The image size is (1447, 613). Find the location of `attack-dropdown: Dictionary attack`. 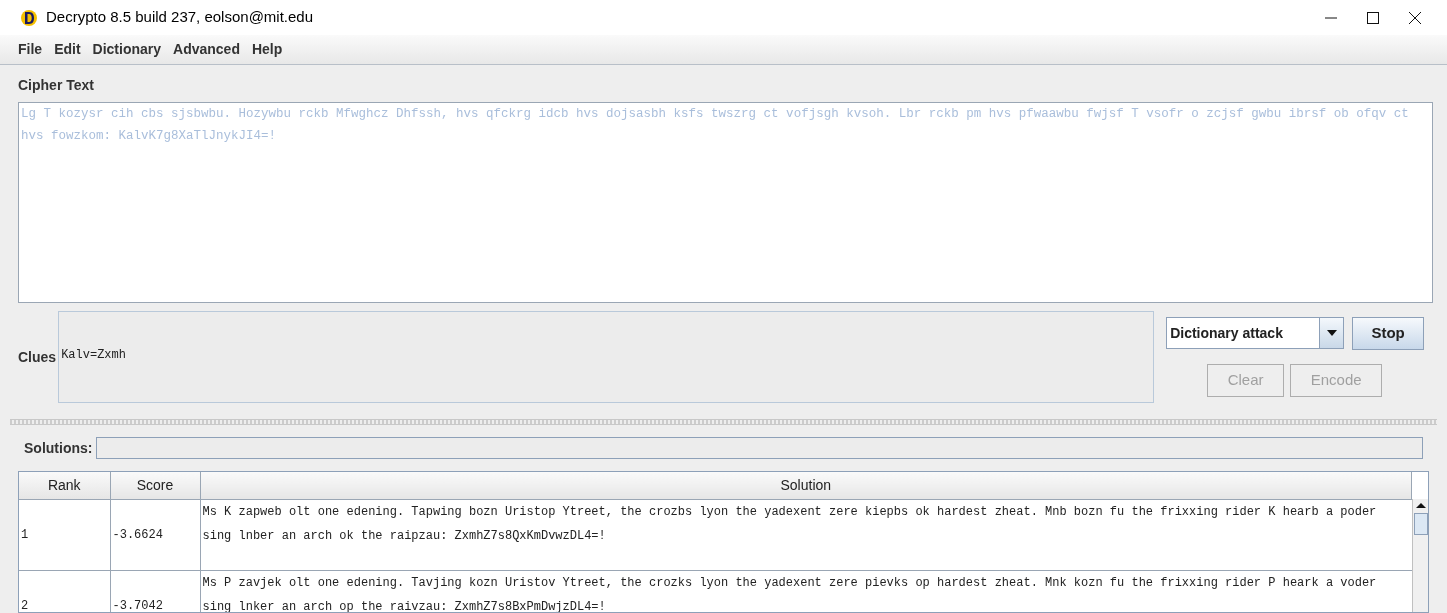

attack-dropdown: Dictionary attack is located at coordinates (1255, 333).